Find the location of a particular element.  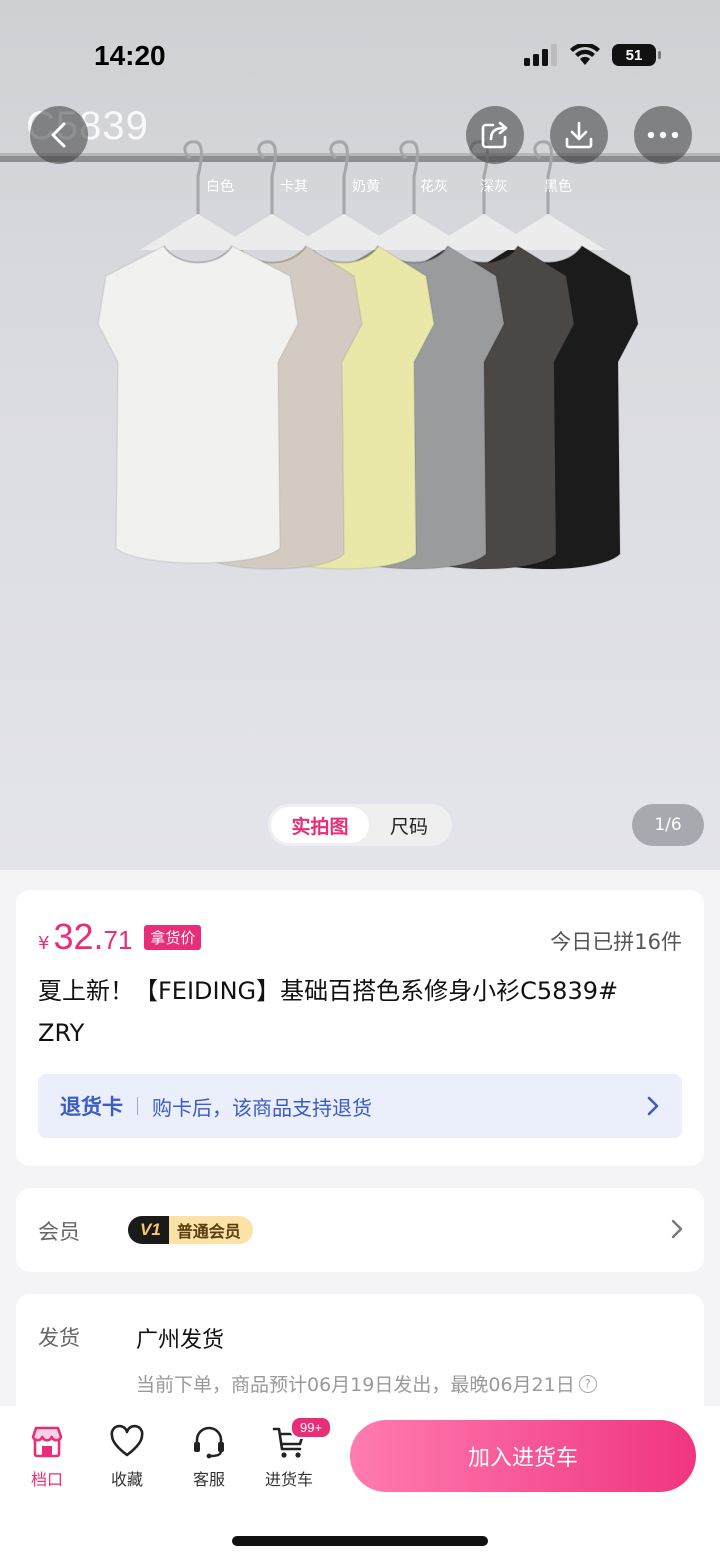

headset-icon is located at coordinates (209, 1442).